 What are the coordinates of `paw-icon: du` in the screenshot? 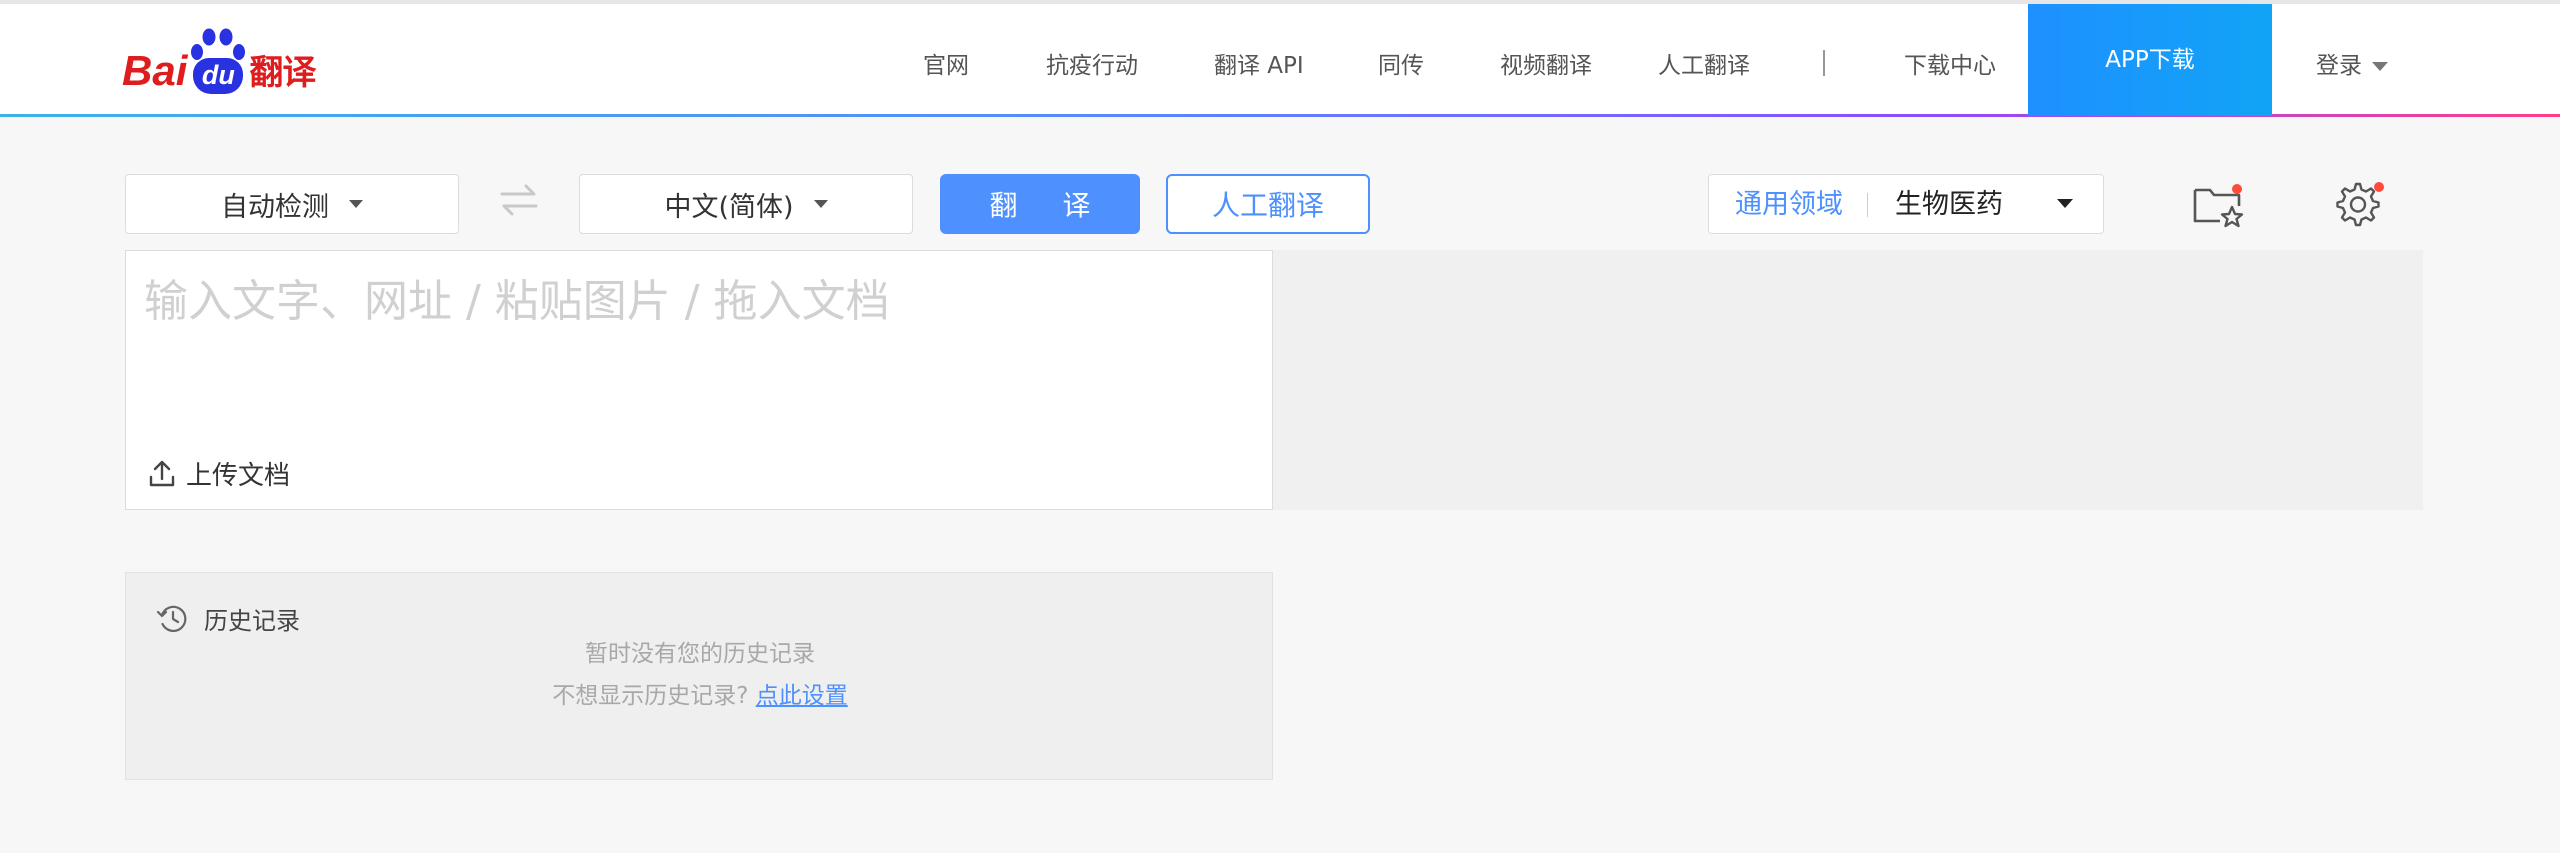 It's located at (218, 62).